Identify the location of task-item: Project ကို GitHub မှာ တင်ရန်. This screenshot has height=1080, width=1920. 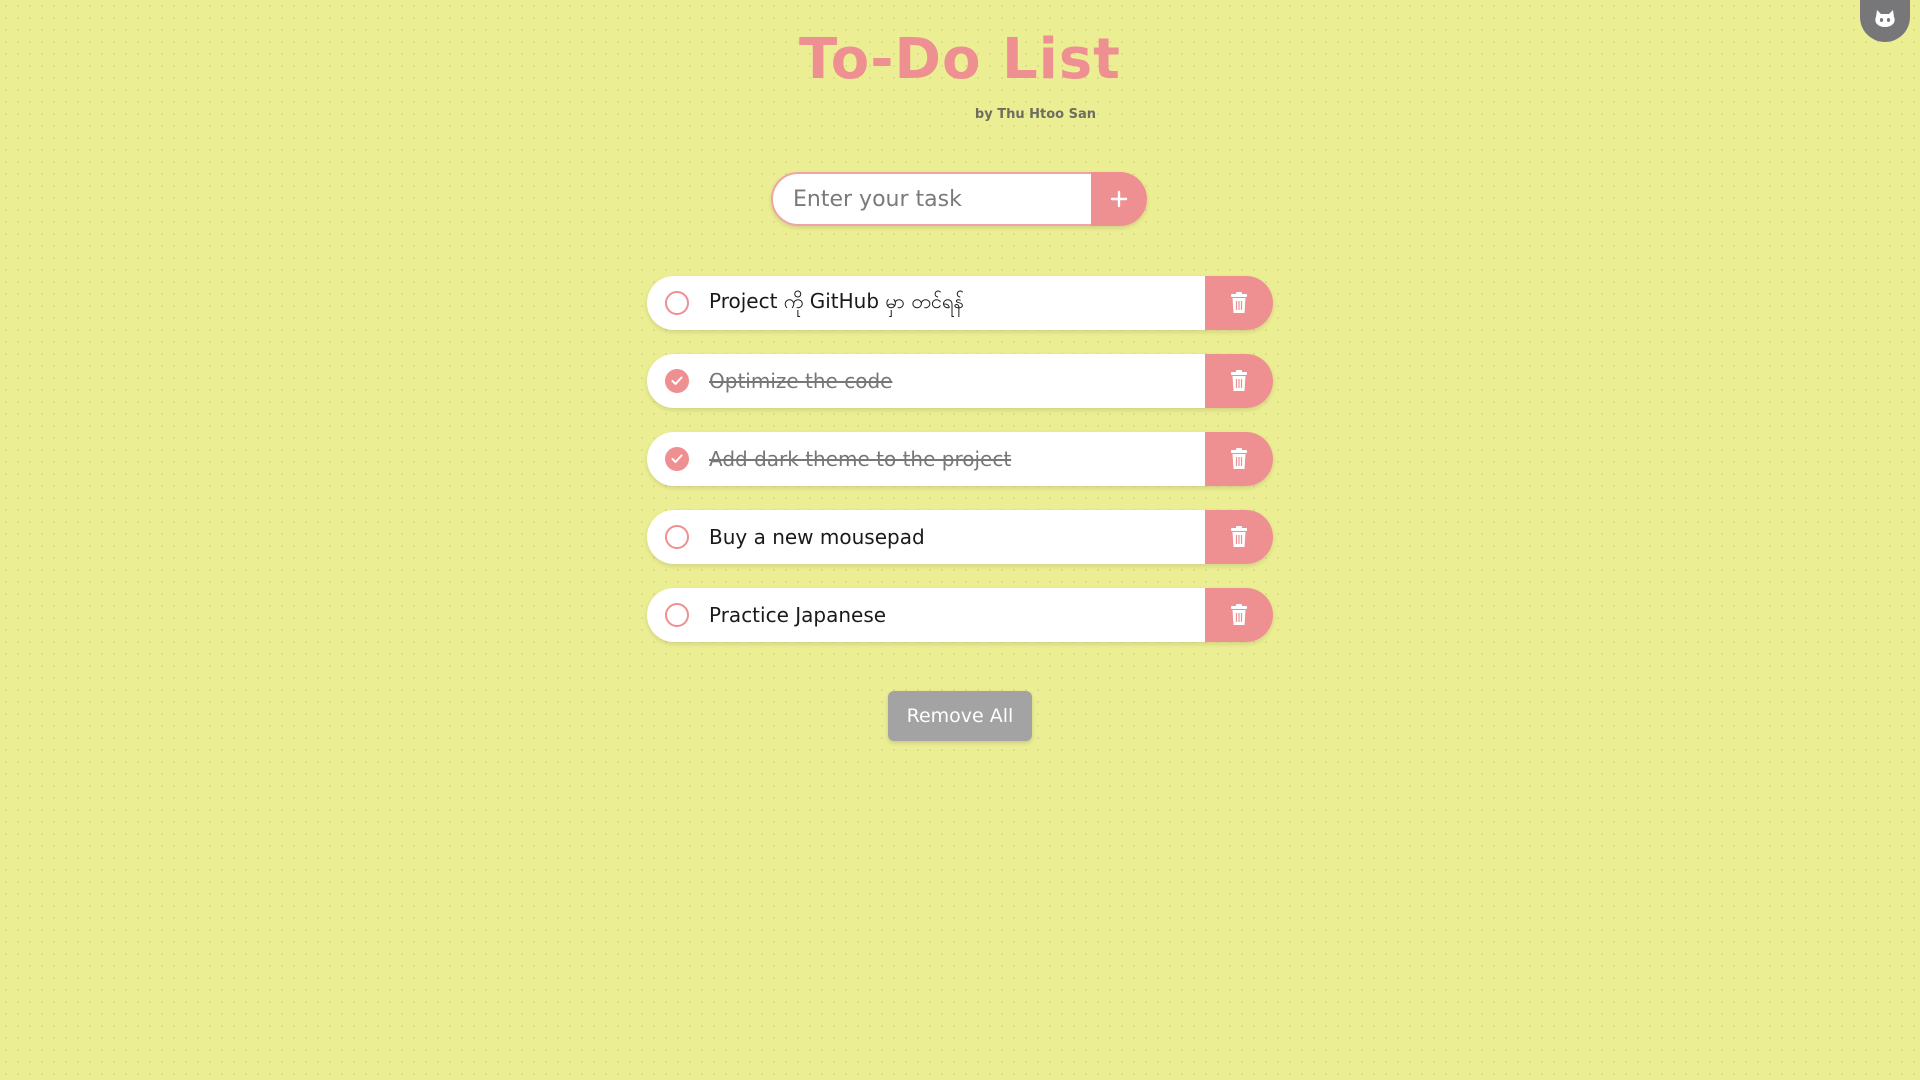
(960, 303).